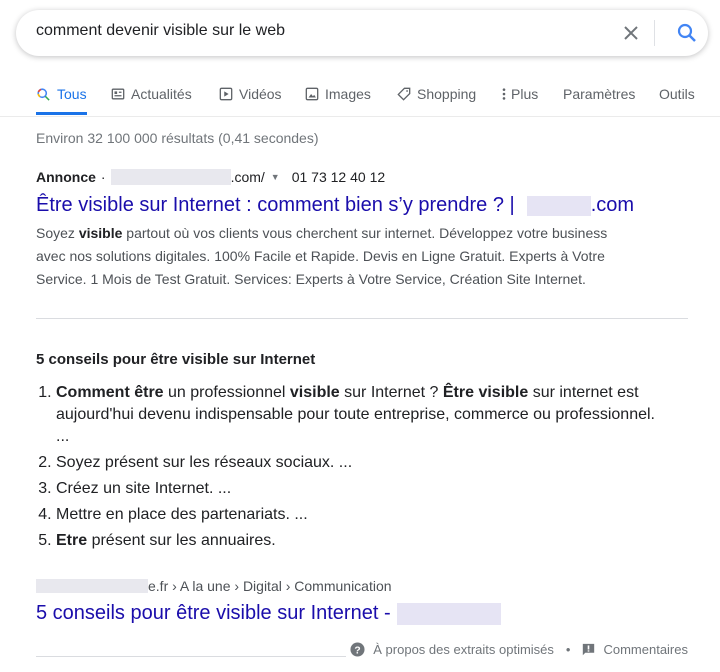 The height and width of the screenshot is (672, 720). What do you see at coordinates (248, 177) in the screenshot?
I see `ad-domain: .com/` at bounding box center [248, 177].